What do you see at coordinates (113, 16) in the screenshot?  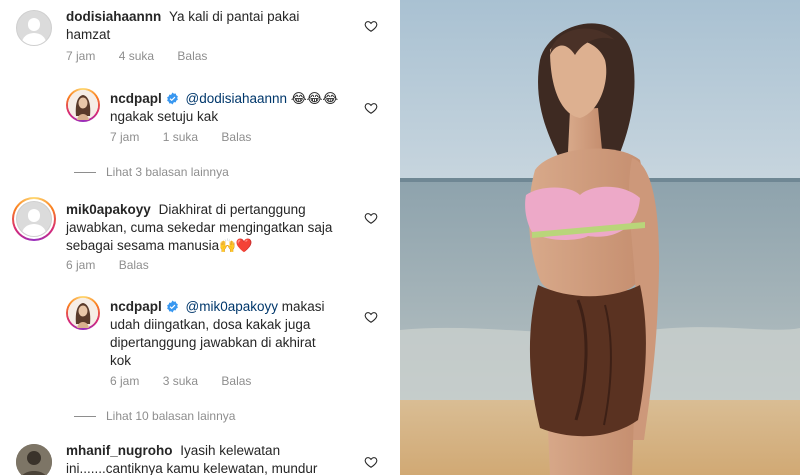 I see `comment-username: dodisiahaannn` at bounding box center [113, 16].